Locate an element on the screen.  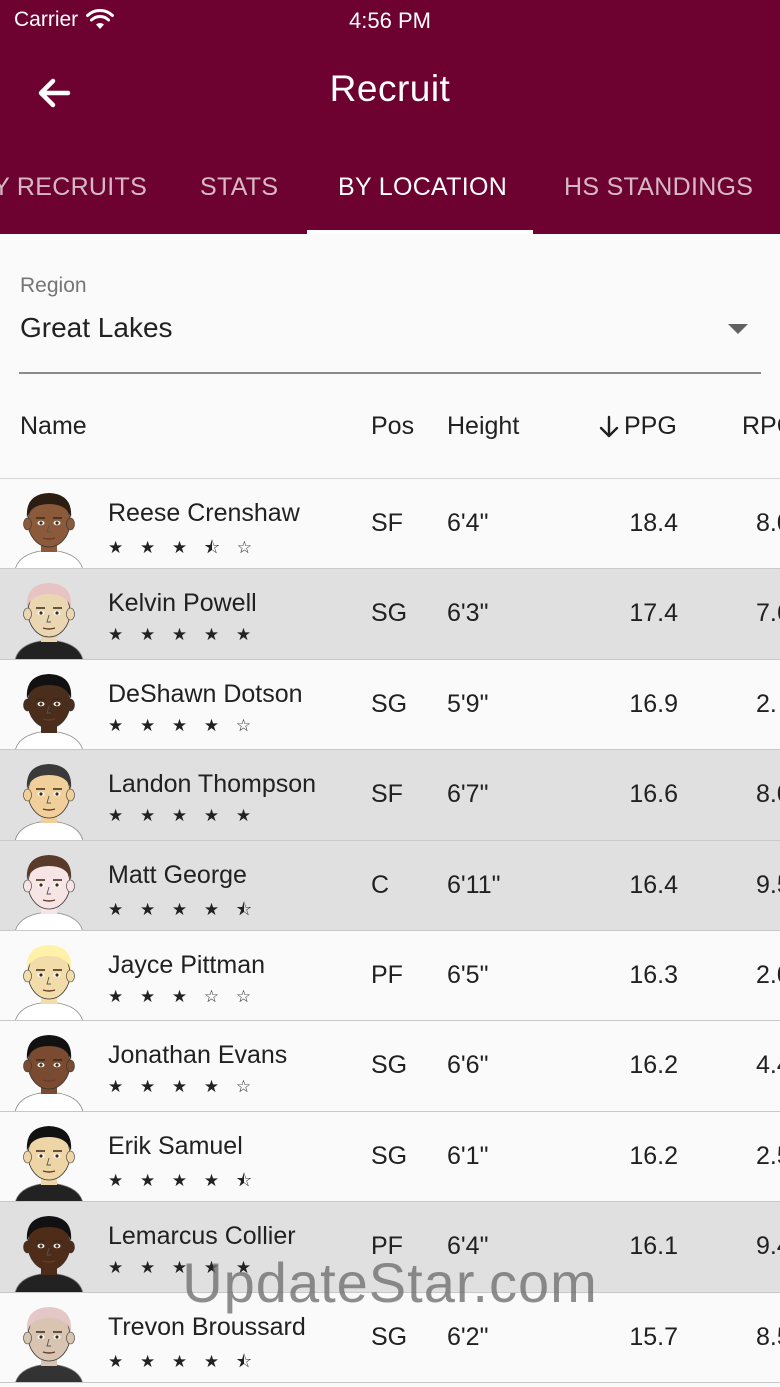
table-row: Jayce Pittman ★ ★ ★ ☆ ☆ PF 6'5" 16.3 2.0 is located at coordinates (390, 976).